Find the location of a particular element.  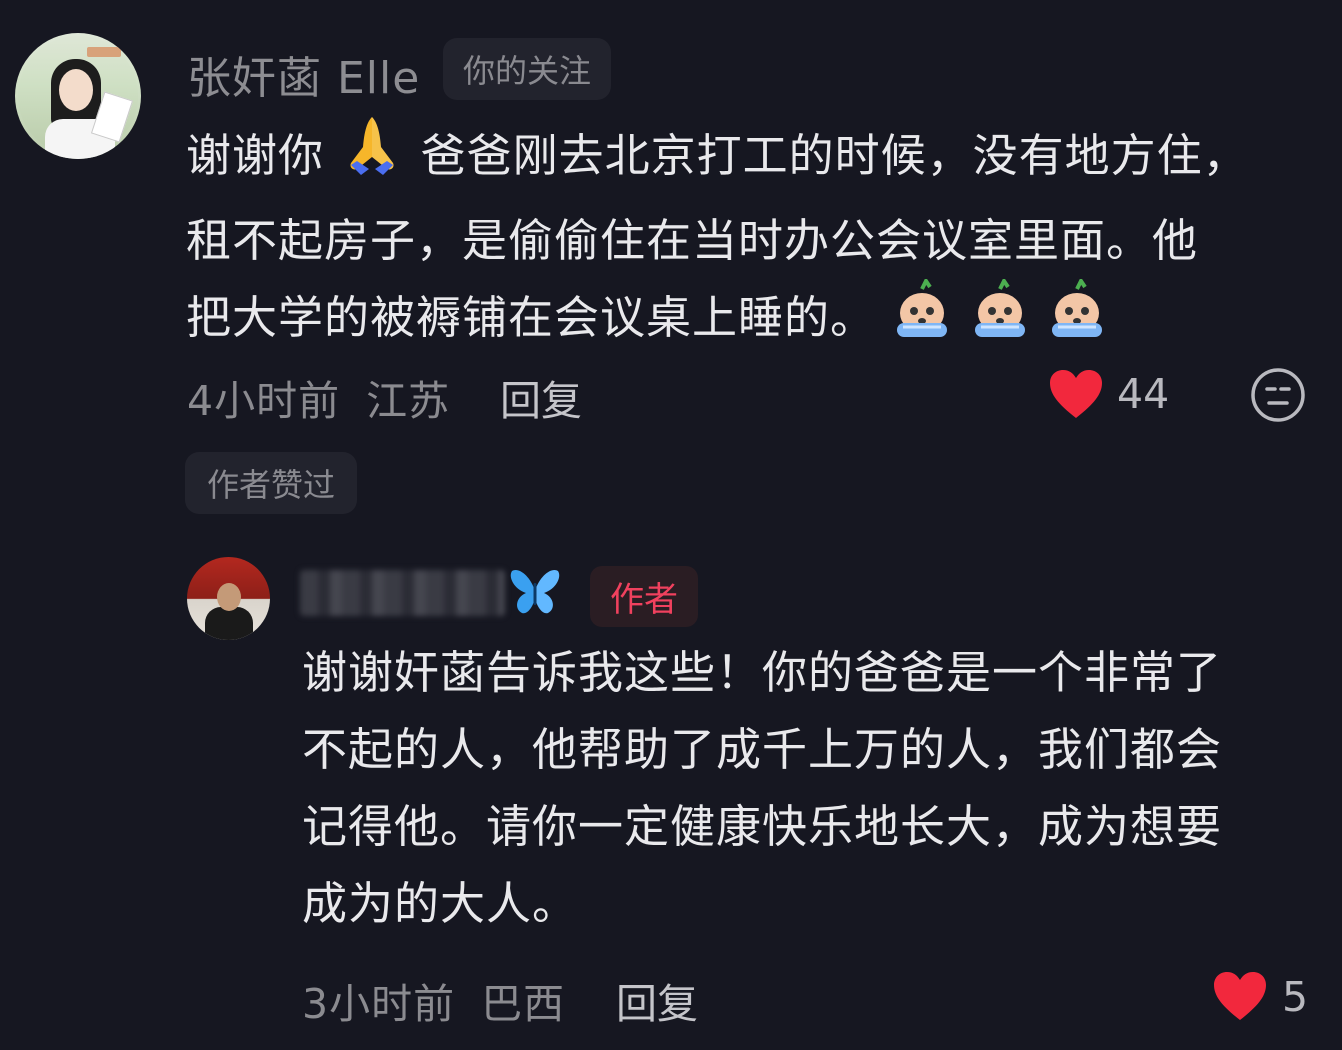

comment-line: 成为的大人。 is located at coordinates (440, 903).